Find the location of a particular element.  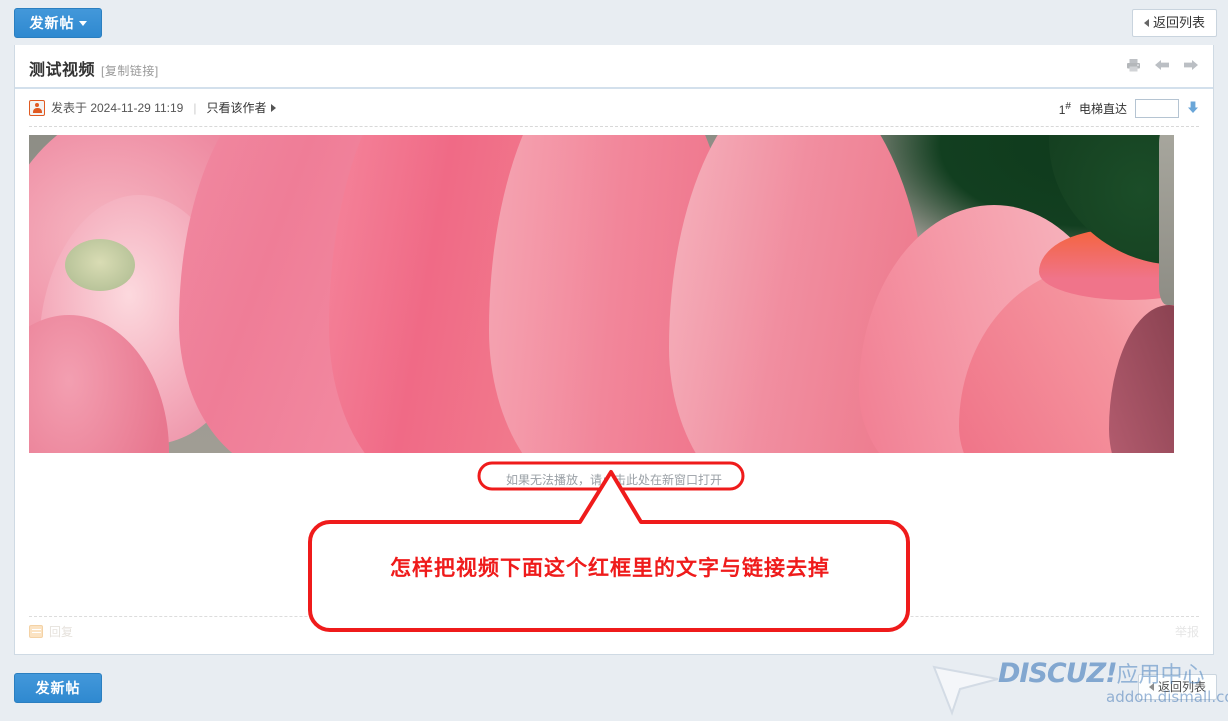

new-thread-label-bottom: 发新帖 is located at coordinates (58, 688).